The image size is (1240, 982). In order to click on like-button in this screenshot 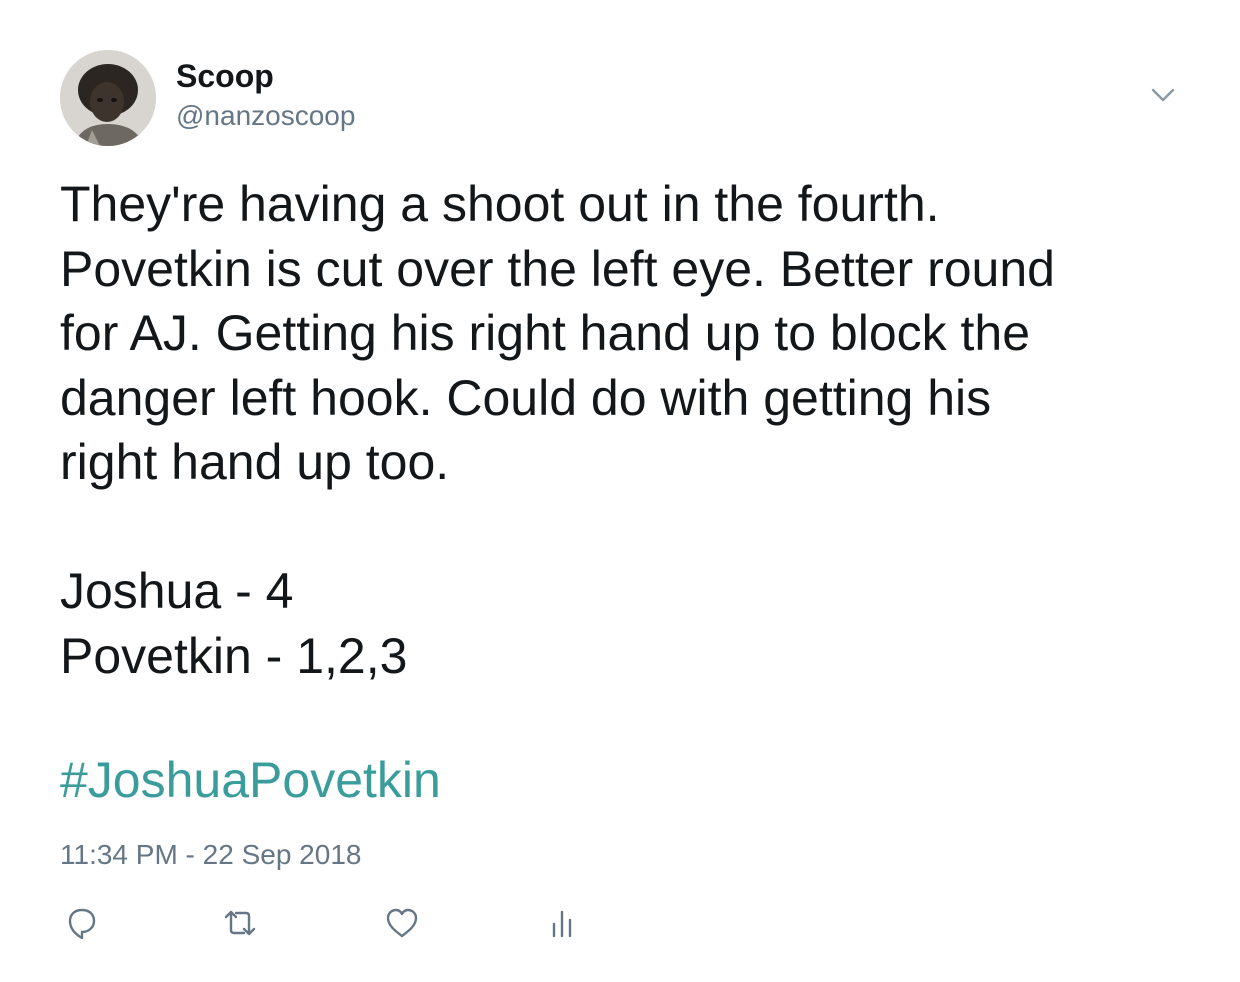, I will do `click(402, 924)`.